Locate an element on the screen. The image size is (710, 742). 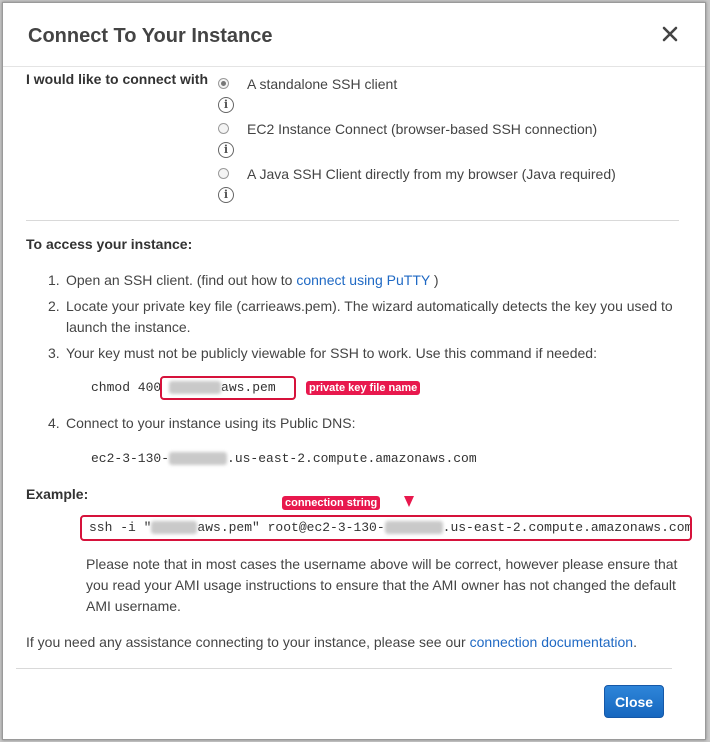
key-file-highlight is located at coordinates (228, 388).